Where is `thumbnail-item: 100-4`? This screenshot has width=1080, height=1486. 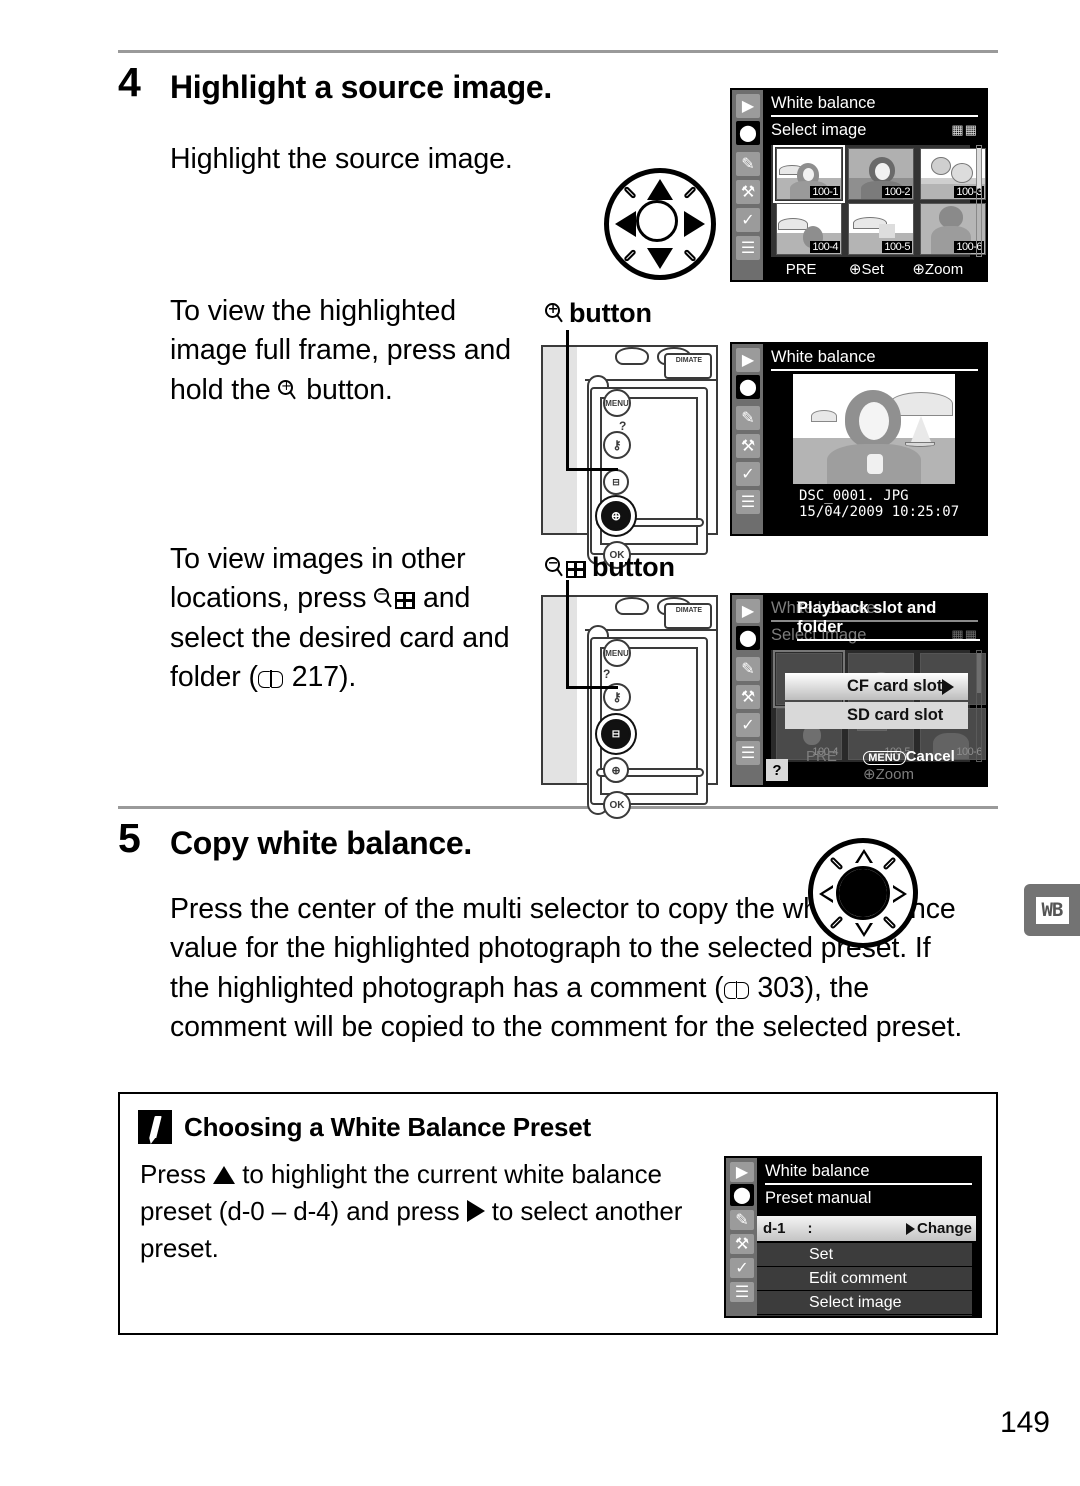 thumbnail-item: 100-4 is located at coordinates (809, 229).